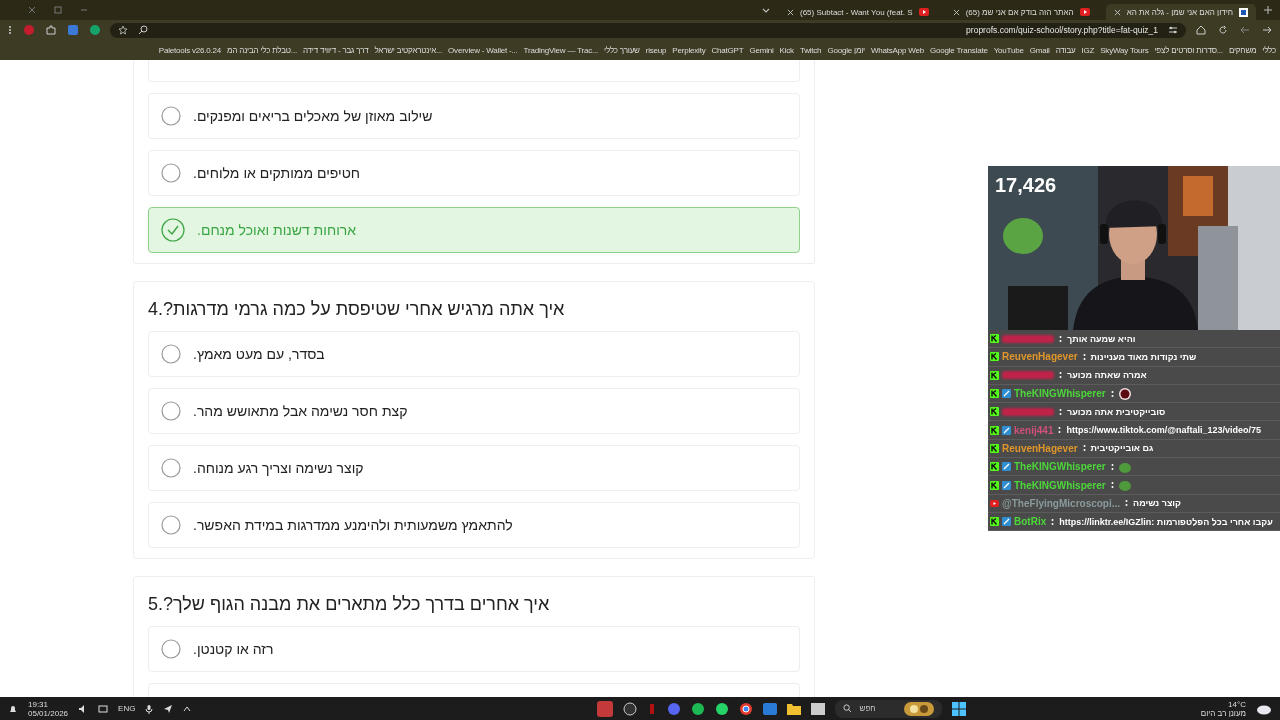 Image resolution: width=1280 pixels, height=720 pixels. I want to click on chat-text: עקבו אחרי בכל הפלטפורמות :https://linktr.ee/IGZlin, so click(1166, 521).